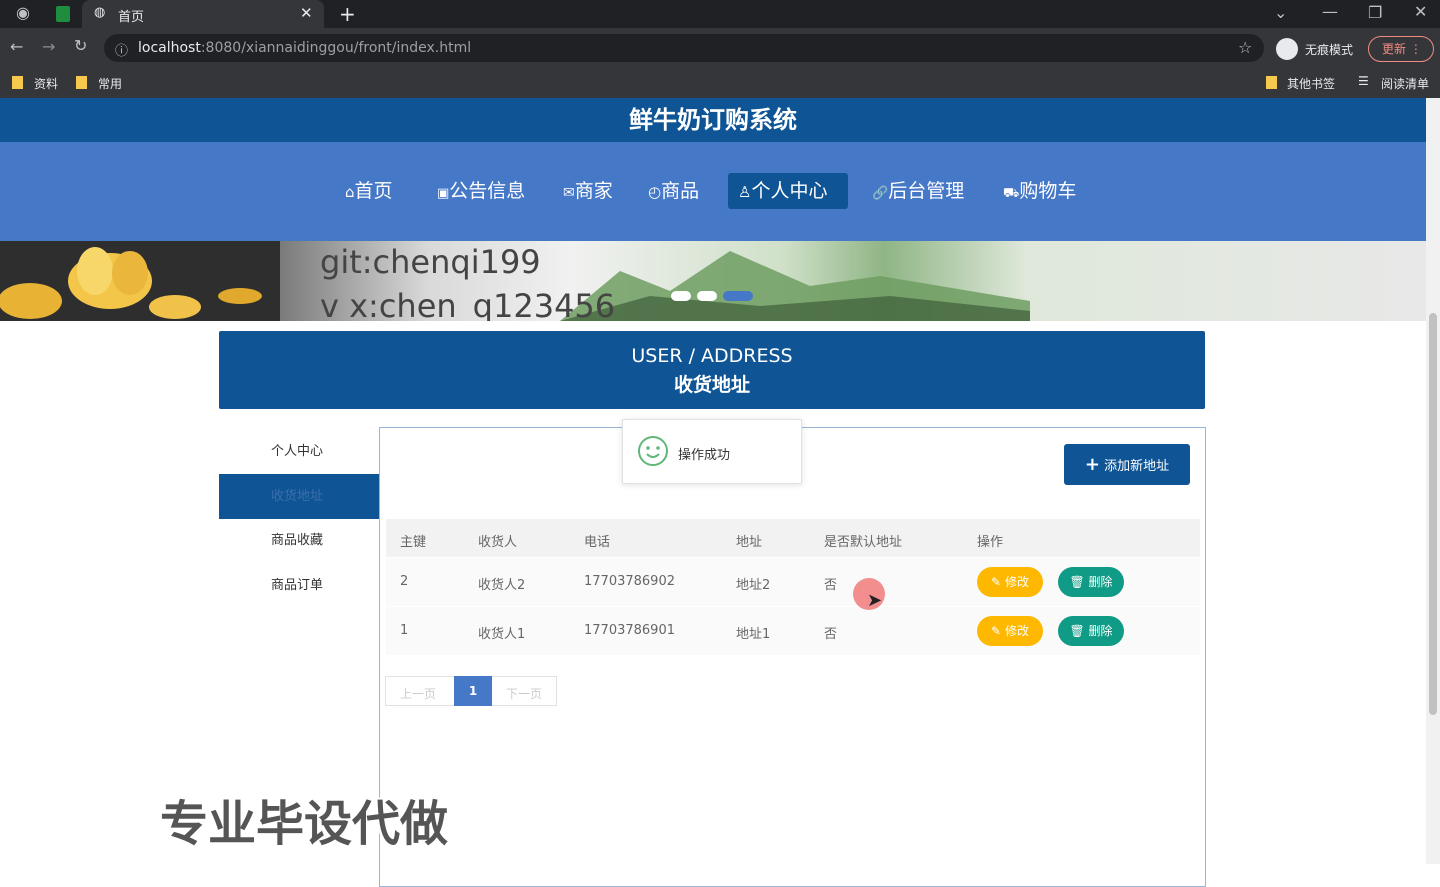 The height and width of the screenshot is (887, 1440). I want to click on nav-label: 后台管理, so click(926, 191).